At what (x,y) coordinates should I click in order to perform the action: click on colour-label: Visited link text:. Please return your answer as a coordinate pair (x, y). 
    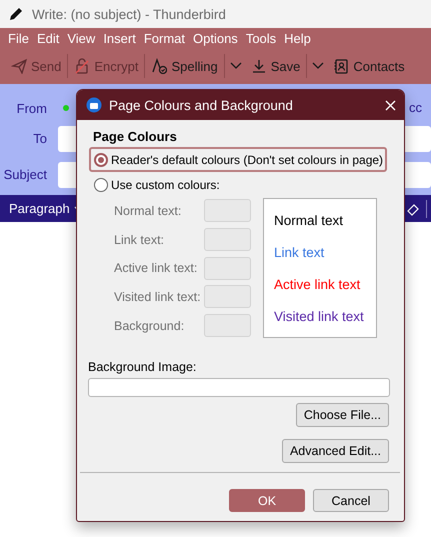
    Looking at the image, I should click on (158, 297).